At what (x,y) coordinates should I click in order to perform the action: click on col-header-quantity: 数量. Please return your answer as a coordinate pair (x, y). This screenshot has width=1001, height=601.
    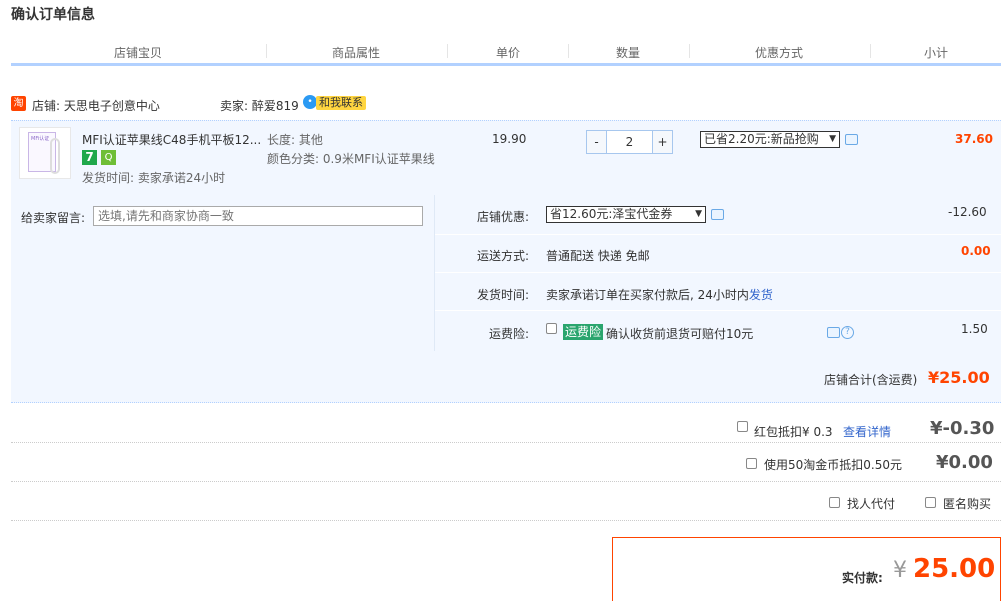
    Looking at the image, I should click on (627, 53).